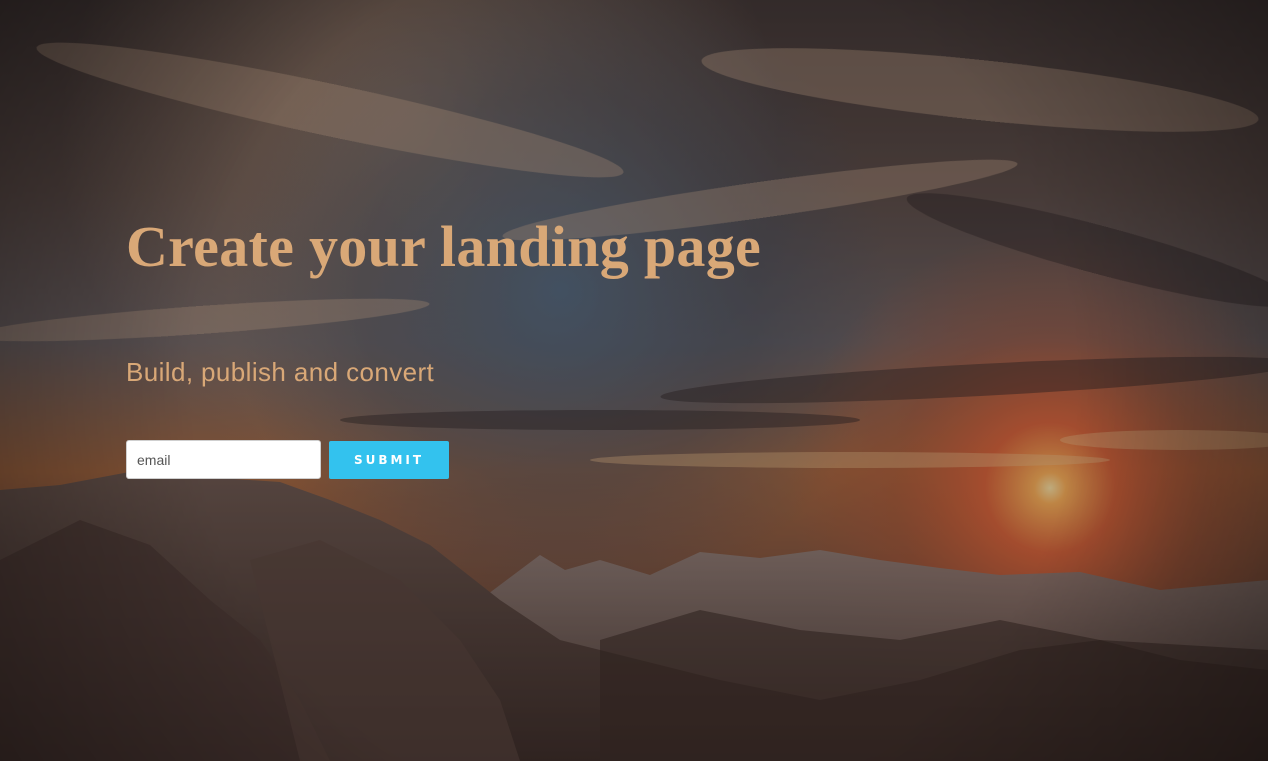 This screenshot has height=761, width=1268. I want to click on hero-headline: Create your landing page, so click(444, 246).